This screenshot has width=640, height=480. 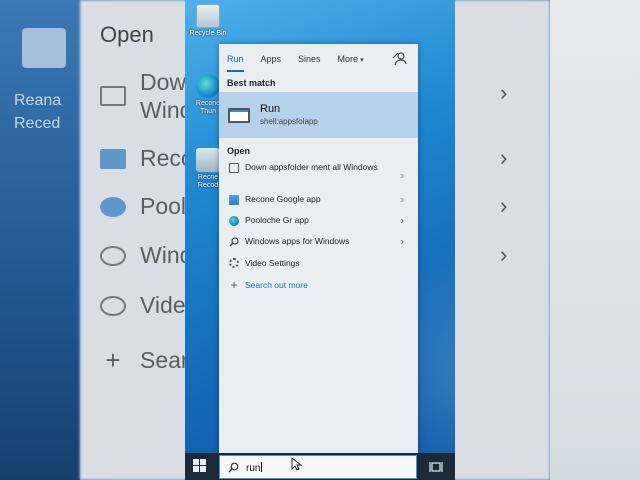 I want to click on best-match-result-run: Run shell:appsfolapp, so click(x=318, y=115).